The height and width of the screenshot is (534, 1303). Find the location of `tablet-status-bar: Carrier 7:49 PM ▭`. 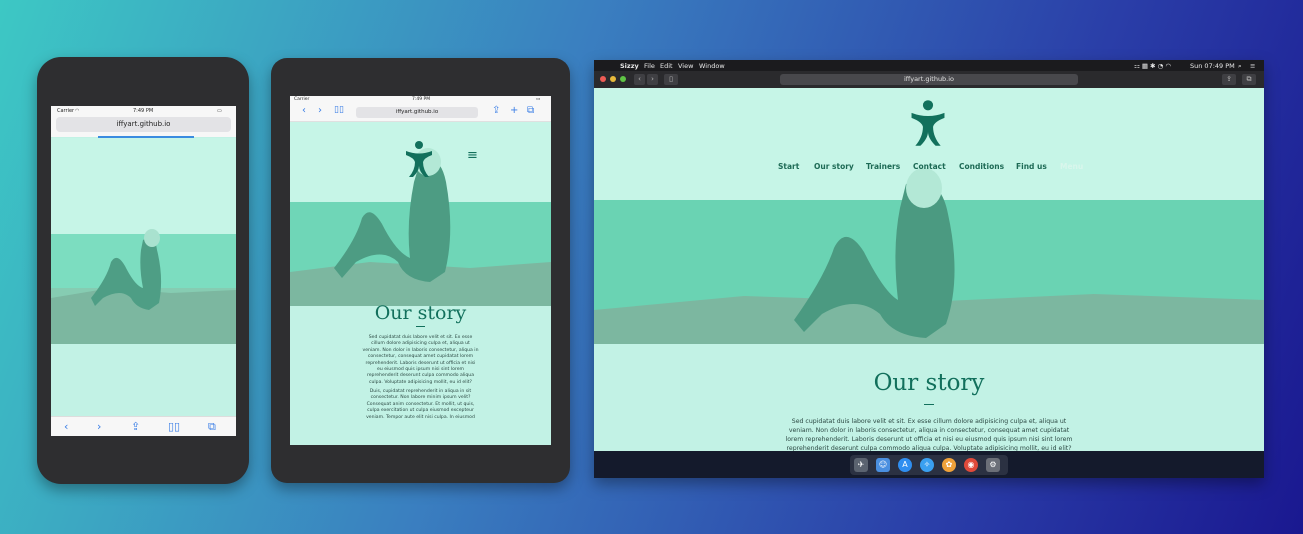

tablet-status-bar: Carrier 7:49 PM ▭ is located at coordinates (420, 100).